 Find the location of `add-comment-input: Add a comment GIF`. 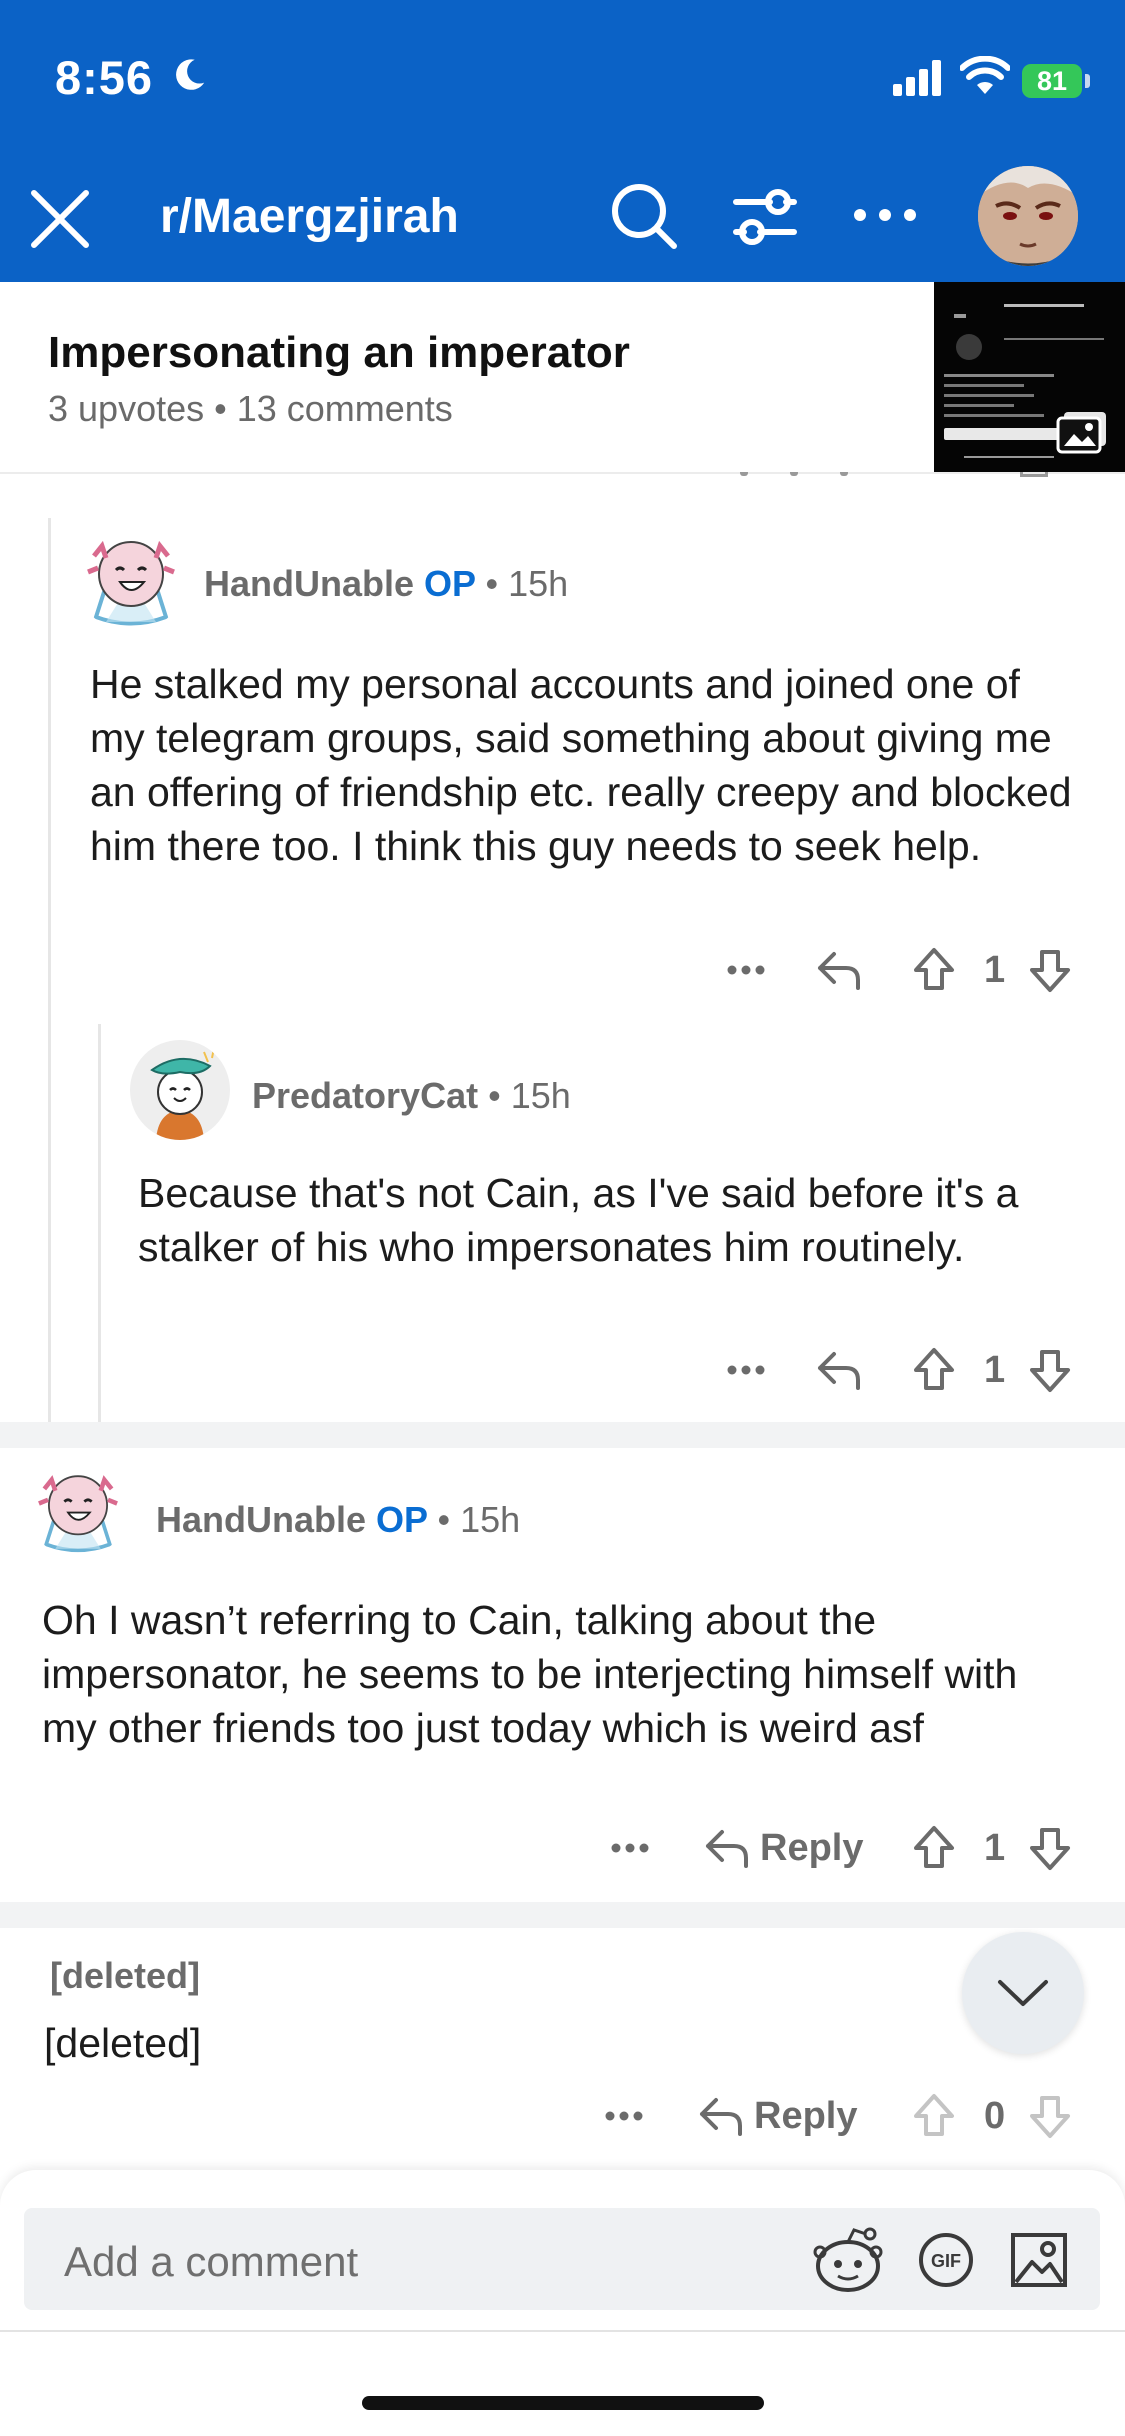

add-comment-input: Add a comment GIF is located at coordinates (562, 2259).